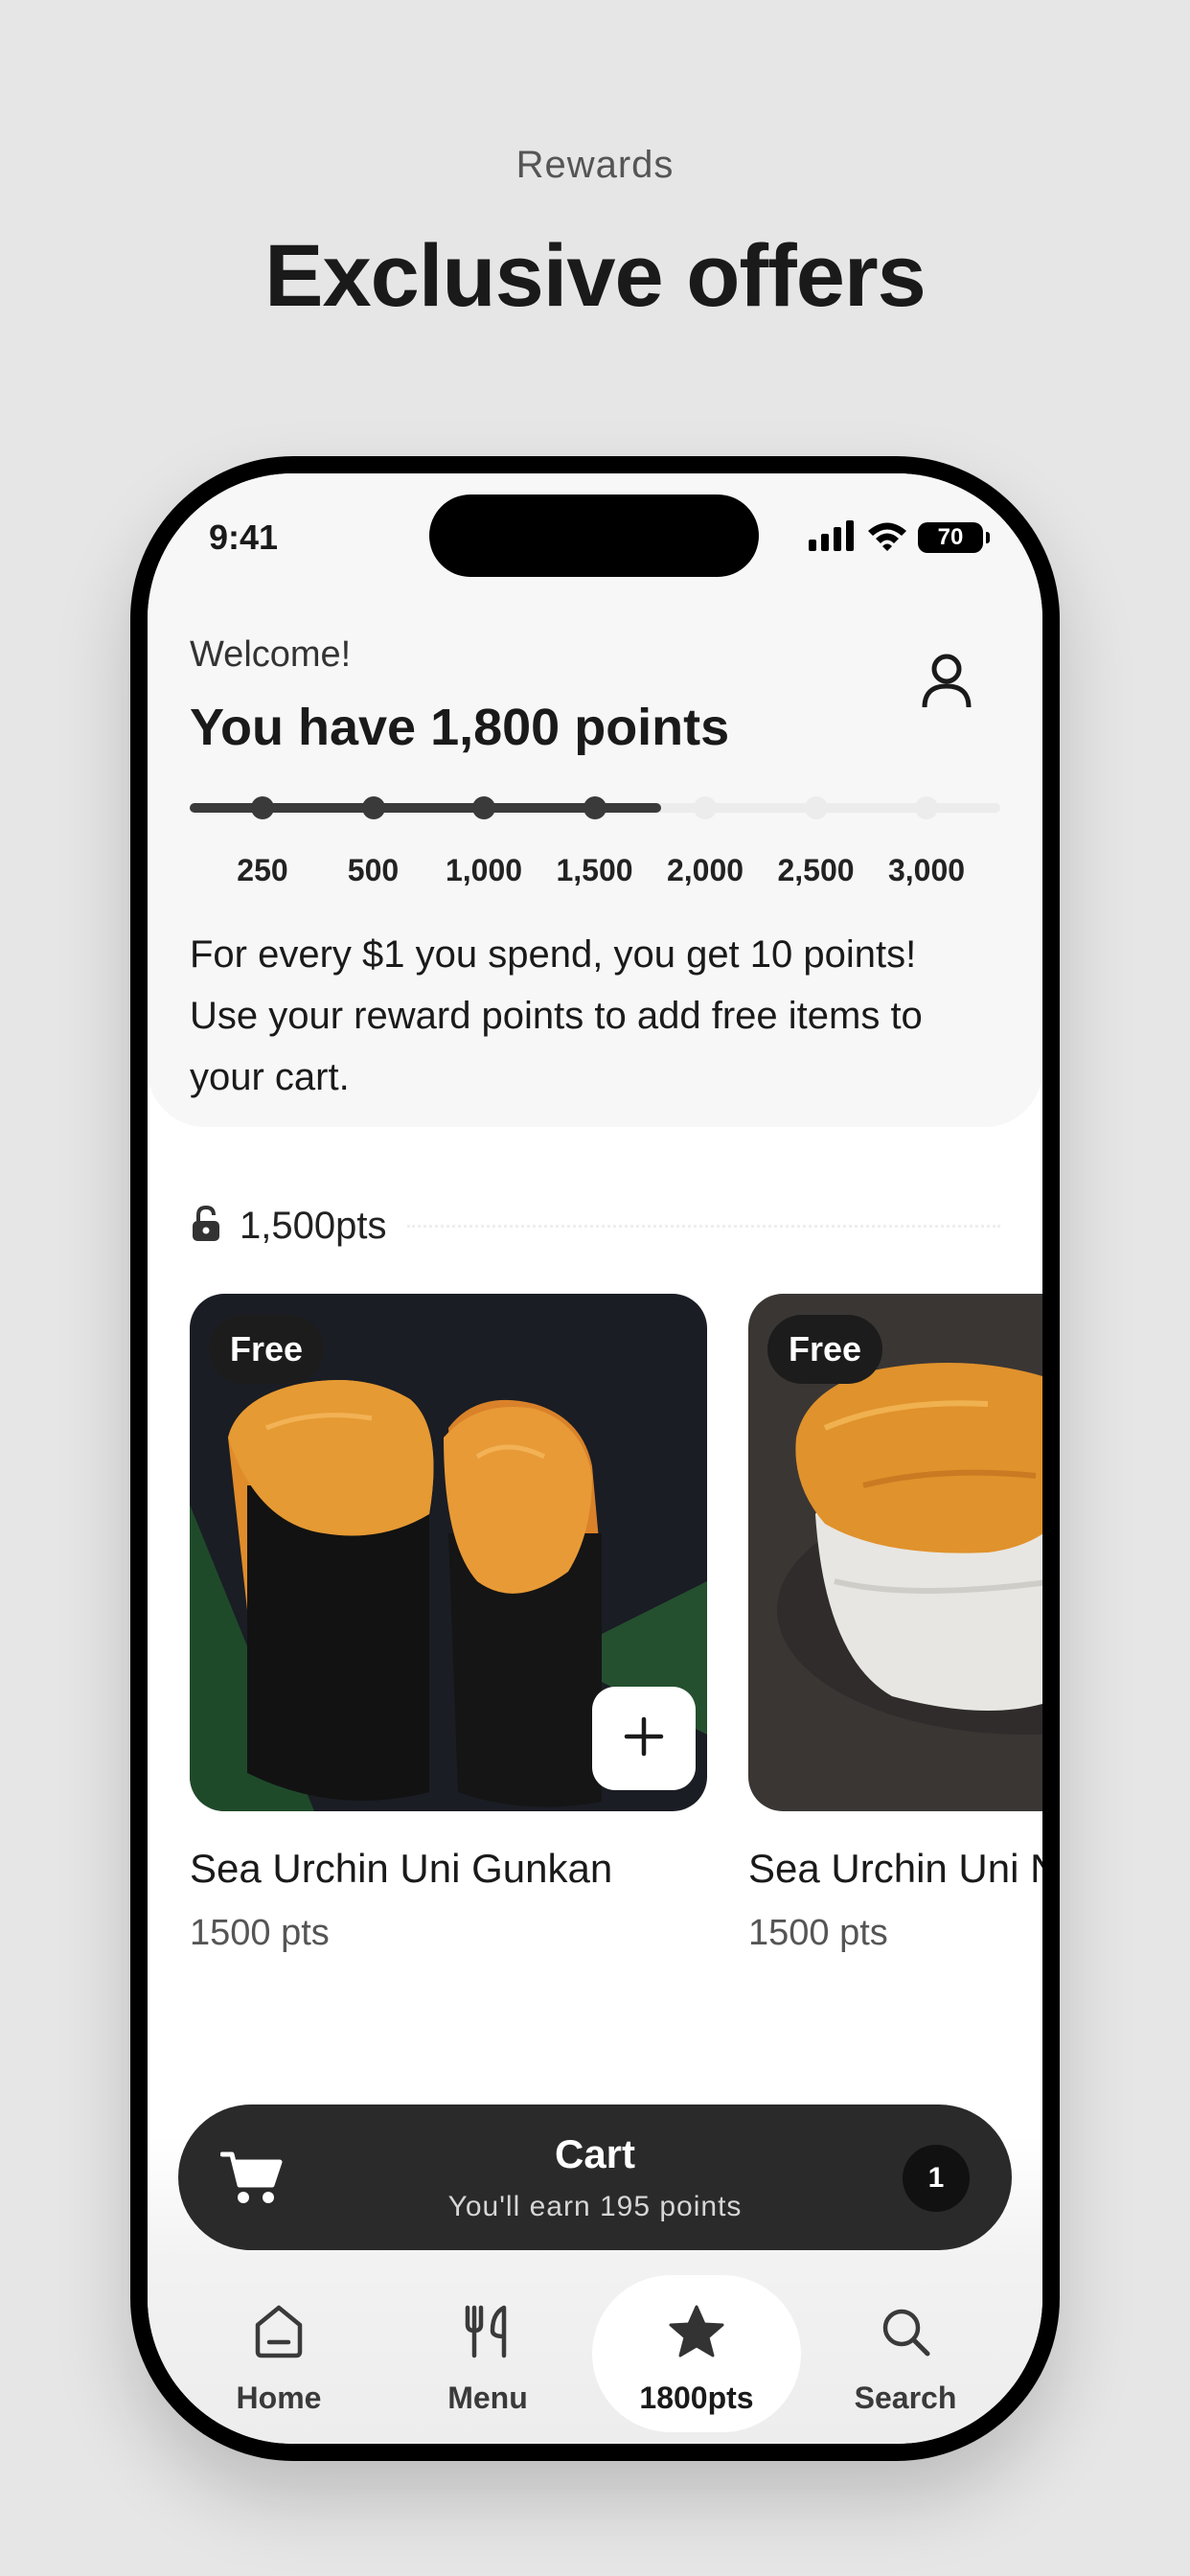 Image resolution: width=1190 pixels, height=2576 pixels. What do you see at coordinates (705, 870) in the screenshot?
I see `milestone-label: 2,000` at bounding box center [705, 870].